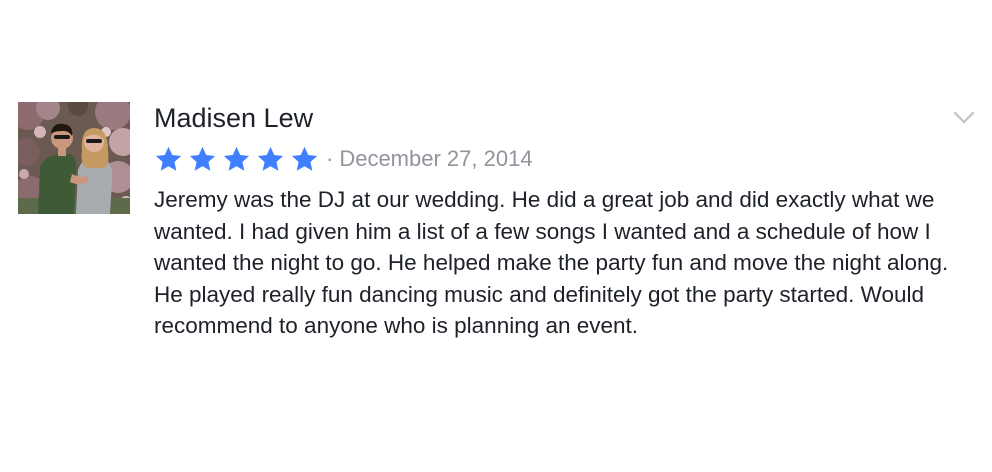 This screenshot has height=472, width=992. I want to click on reviewer-name: Madisen Lew, so click(233, 118).